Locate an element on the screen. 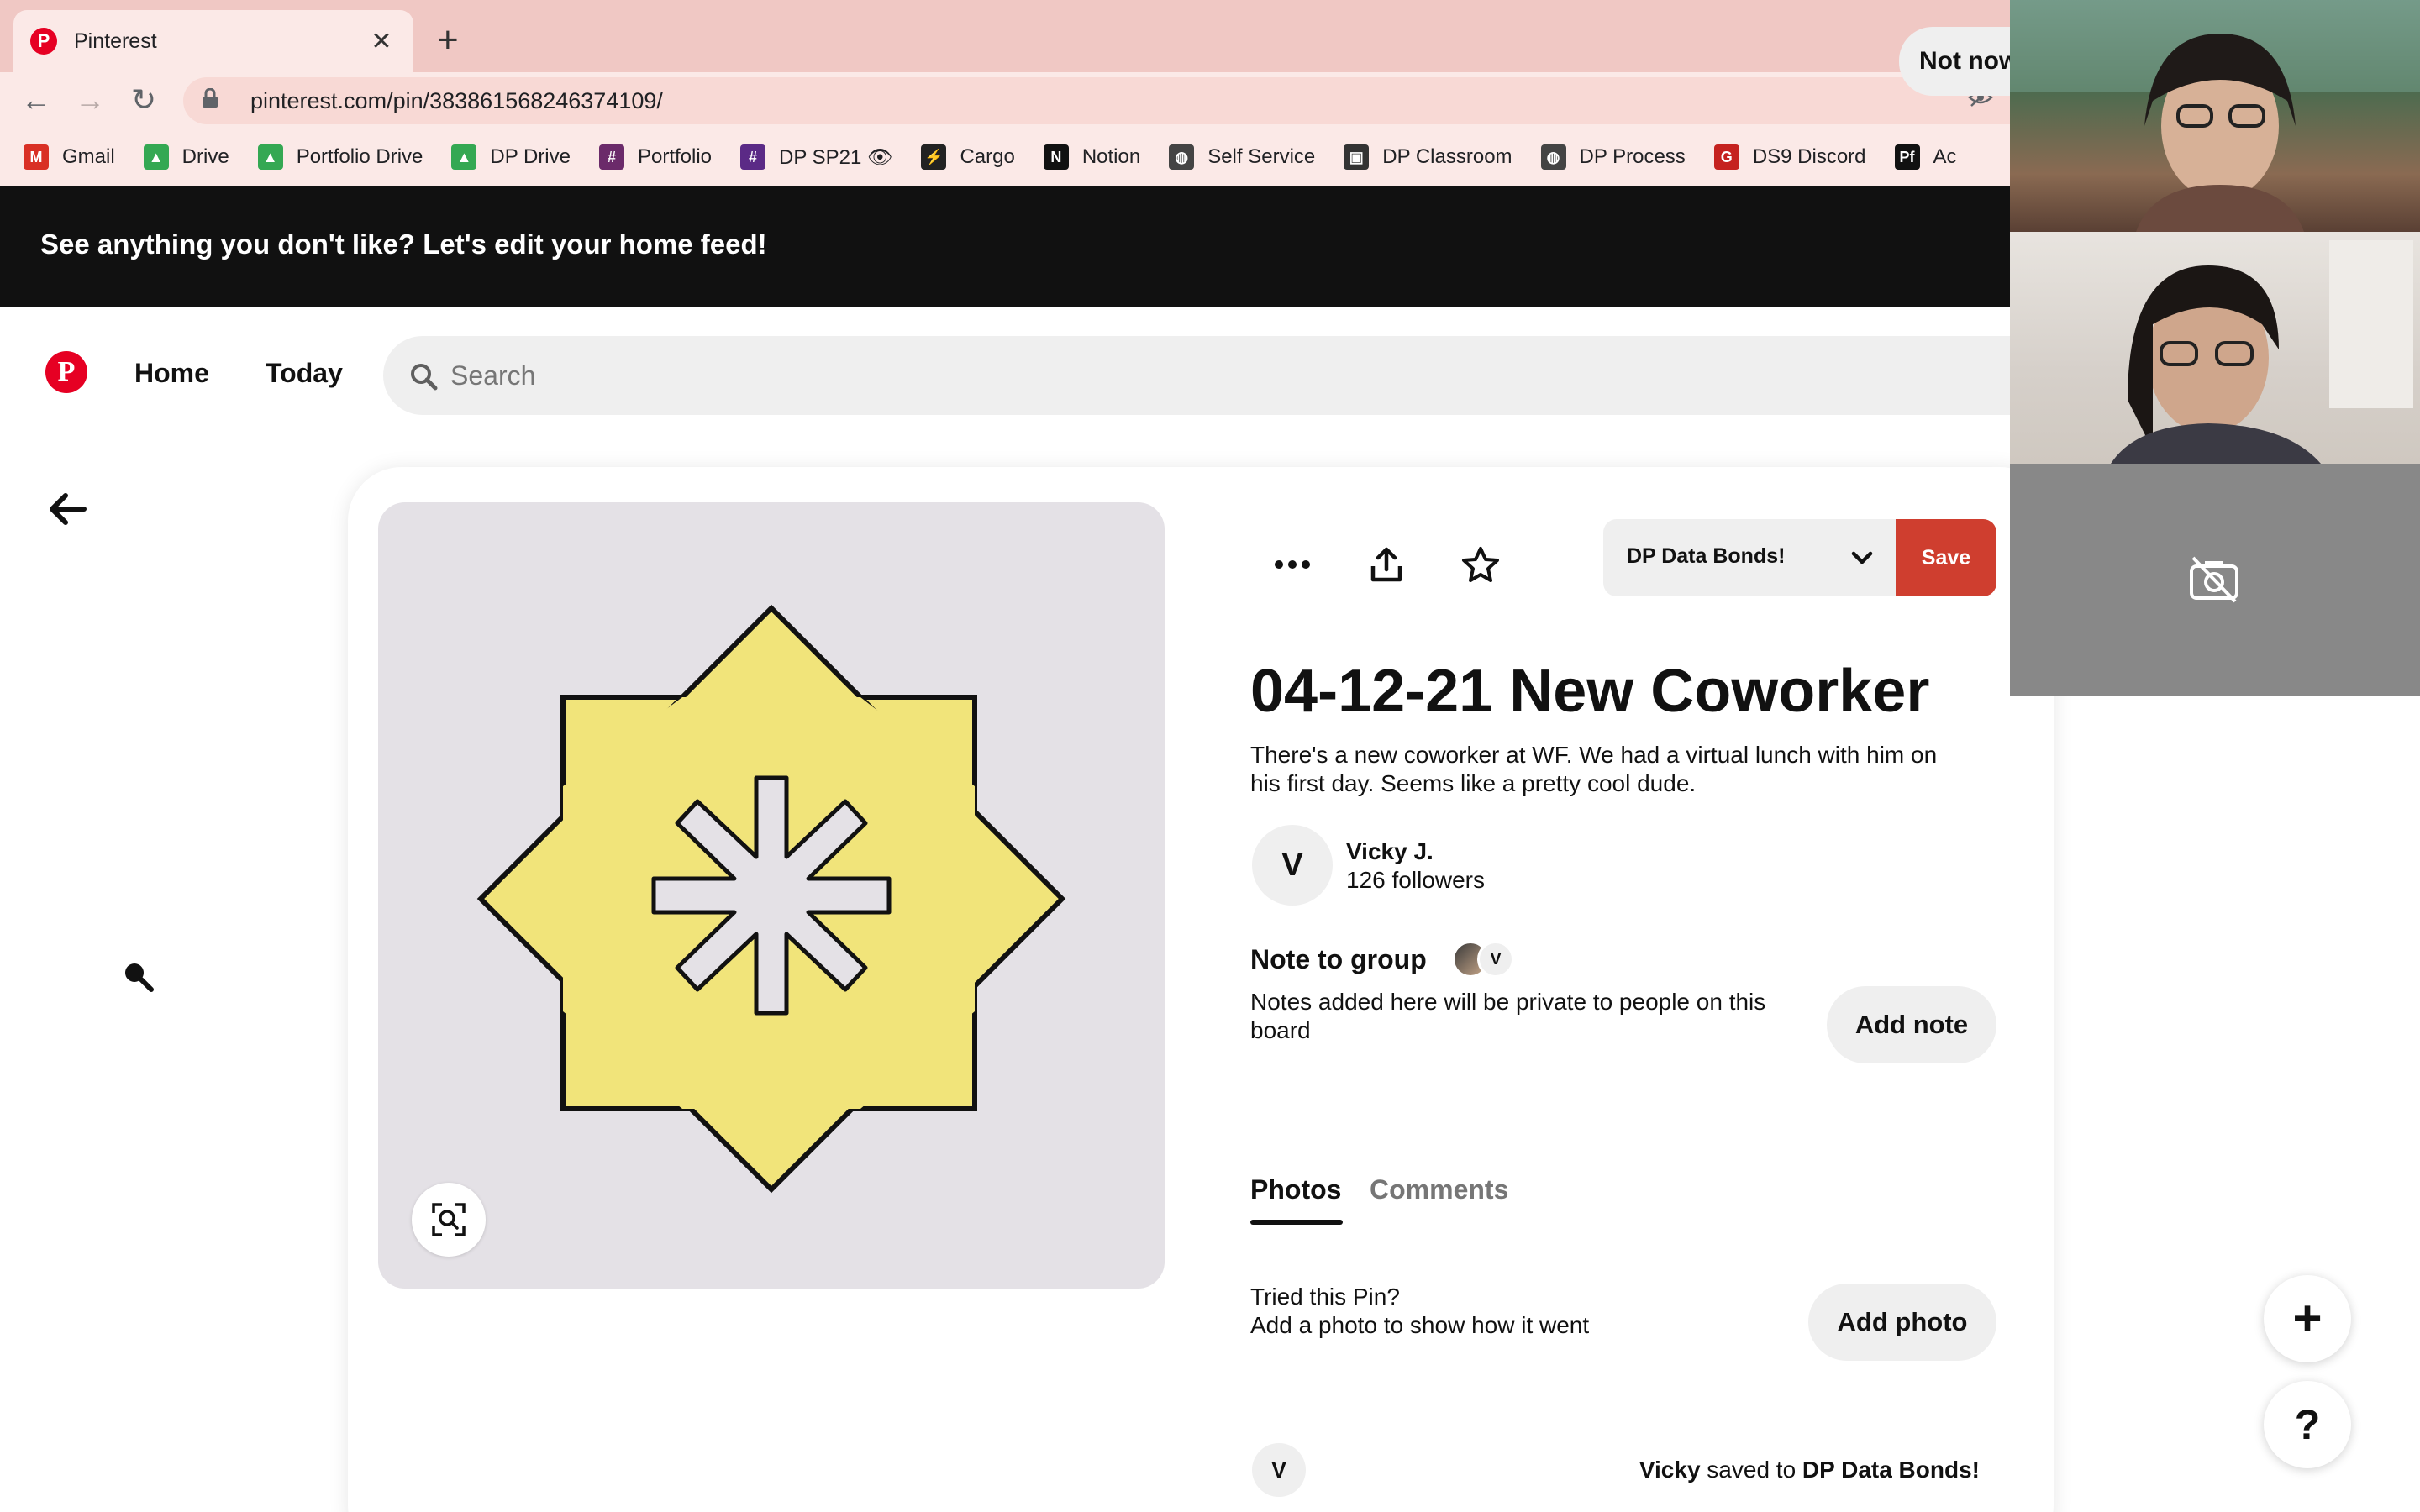 The image size is (2420, 1512). bookmark-item: ⚡ Cargo is located at coordinates (968, 157).